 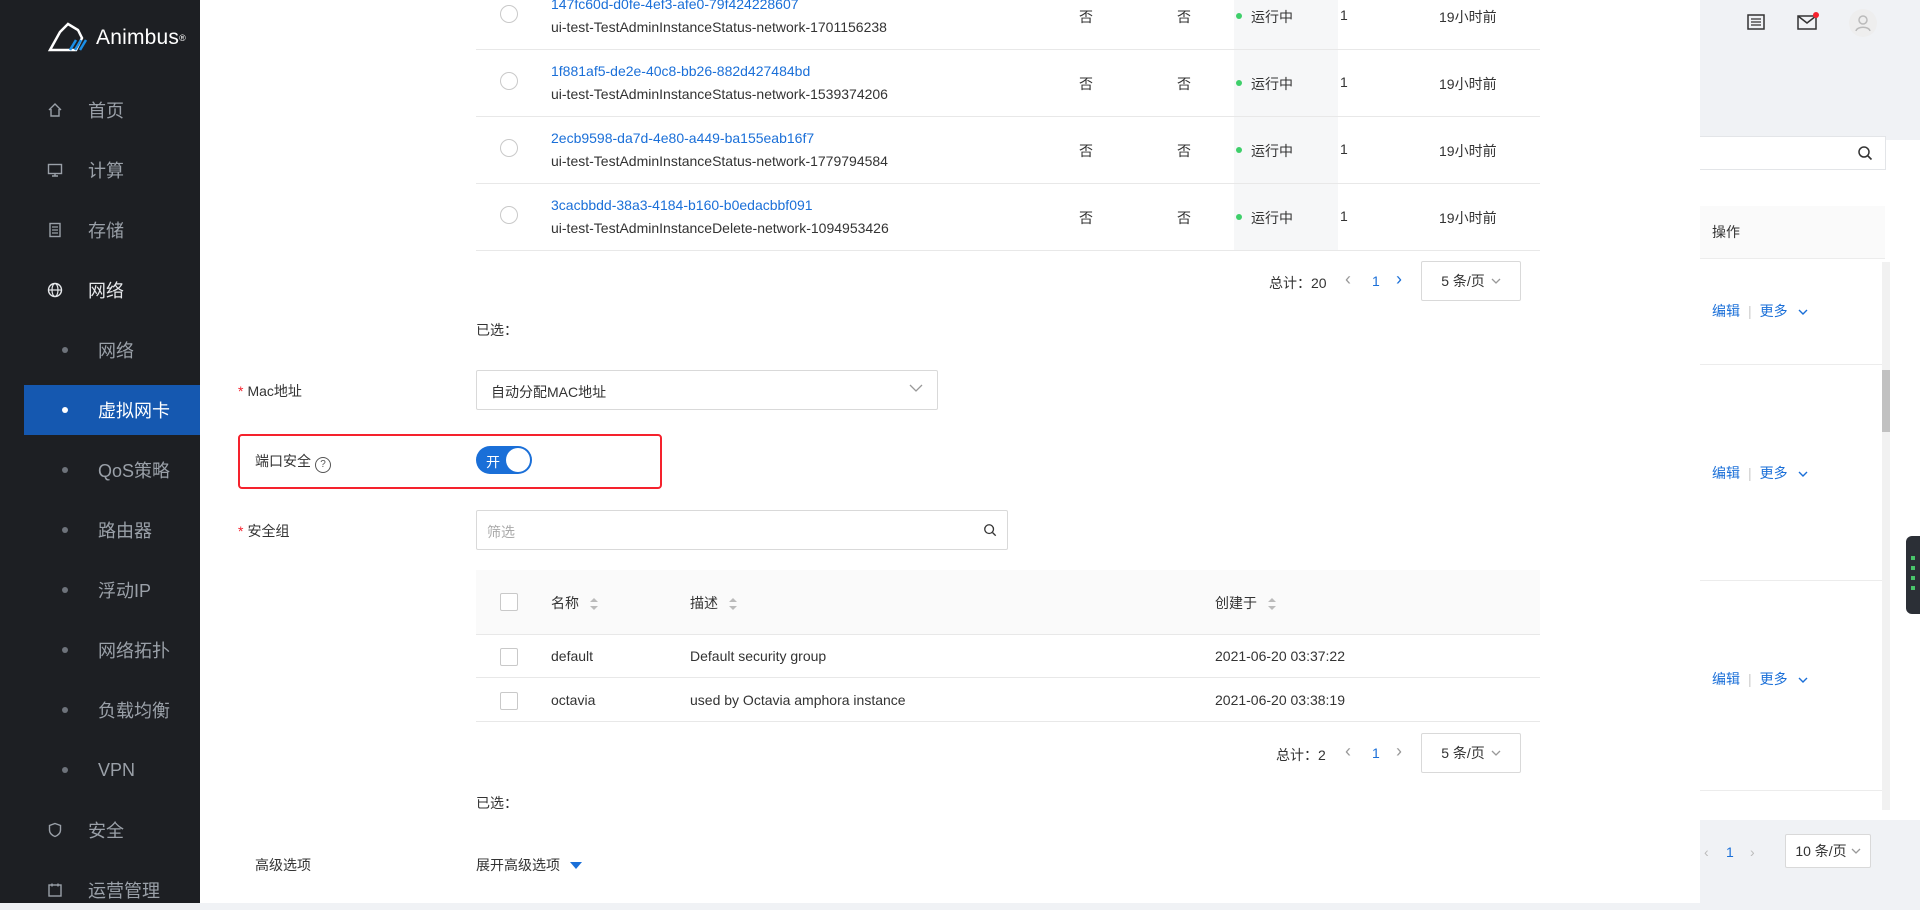 I want to click on network-id-link: 1f881af5-de2e-40c8-bb26-882d427484bd, so click(x=680, y=71).